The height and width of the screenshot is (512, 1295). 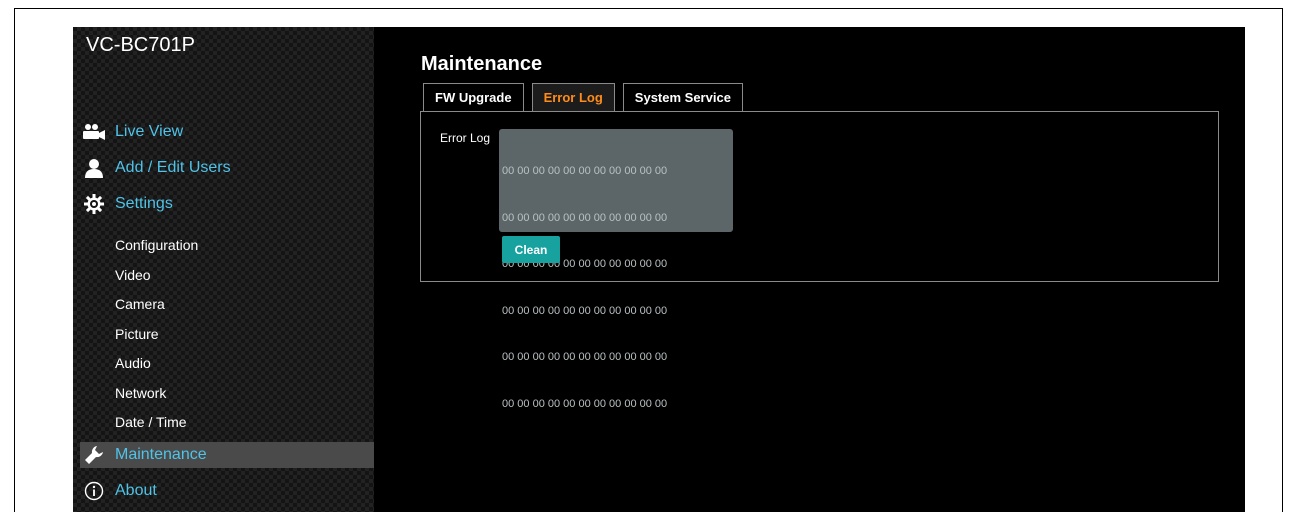 I want to click on sidebar-subitem-audio: Audio, so click(x=133, y=363).